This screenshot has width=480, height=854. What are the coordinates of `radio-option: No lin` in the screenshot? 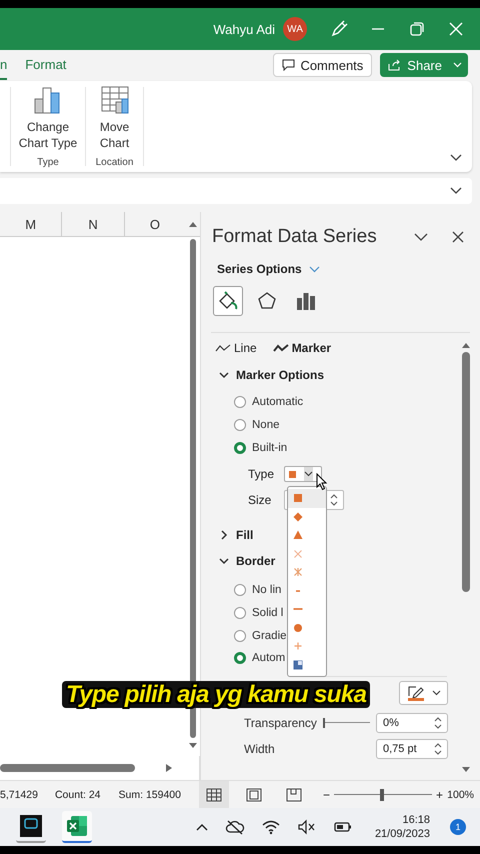 It's located at (258, 590).